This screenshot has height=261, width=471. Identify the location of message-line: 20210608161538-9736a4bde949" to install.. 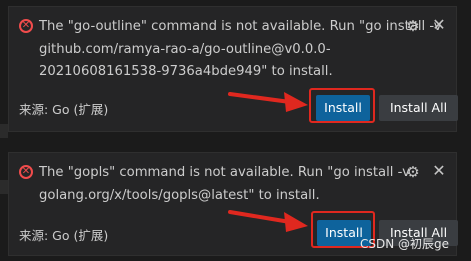
(186, 71).